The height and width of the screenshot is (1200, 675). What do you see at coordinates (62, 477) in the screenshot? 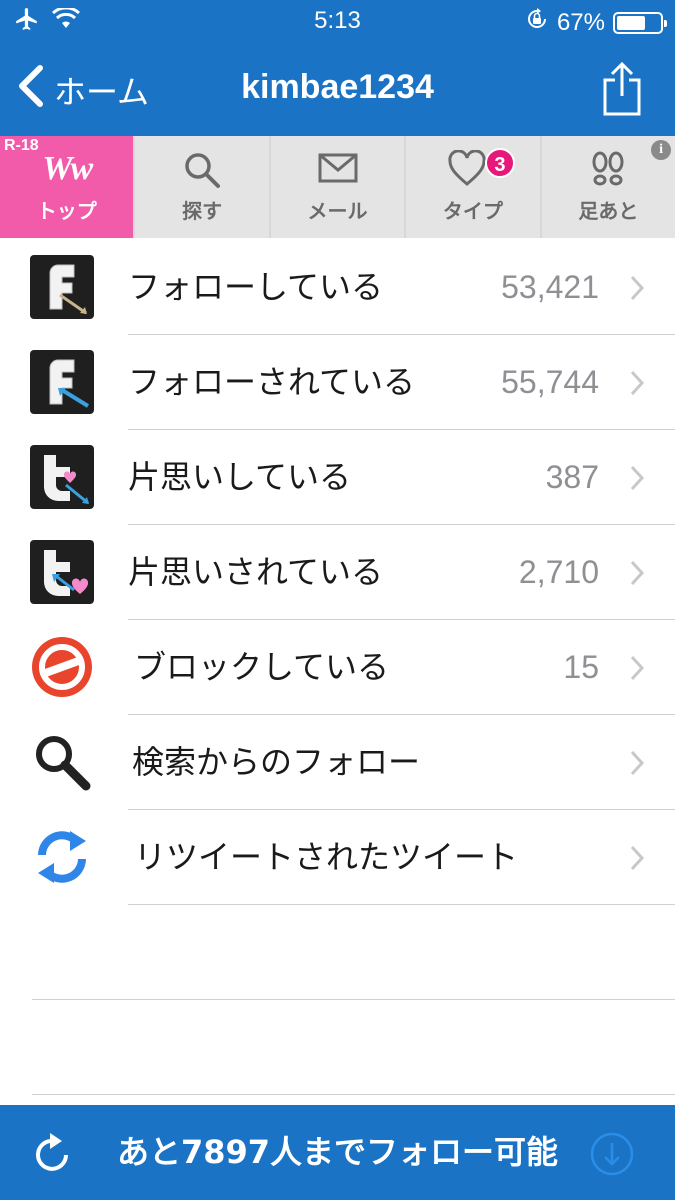
I see `one-way-following-icon` at bounding box center [62, 477].